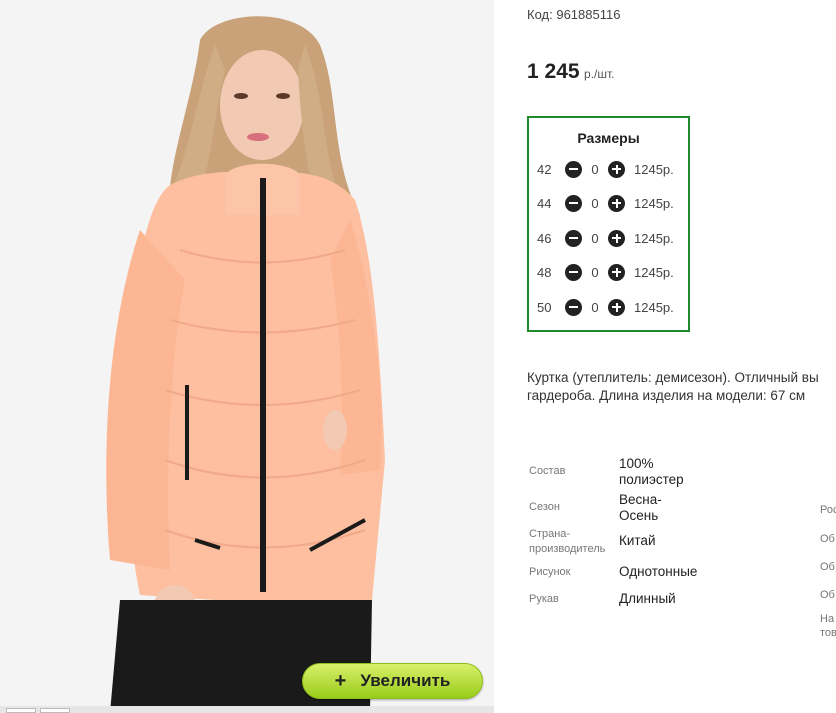 This screenshot has height=713, width=836. Describe the element at coordinates (827, 619) in the screenshot. I see `spec-label-cut: На` at that location.